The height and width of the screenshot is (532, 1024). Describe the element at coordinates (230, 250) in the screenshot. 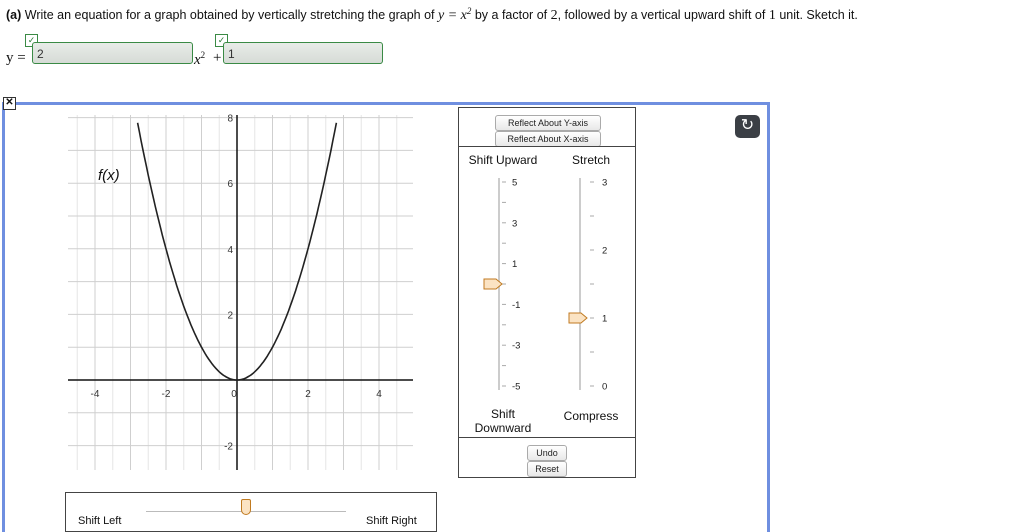

I see `y-tick-label: 4` at that location.